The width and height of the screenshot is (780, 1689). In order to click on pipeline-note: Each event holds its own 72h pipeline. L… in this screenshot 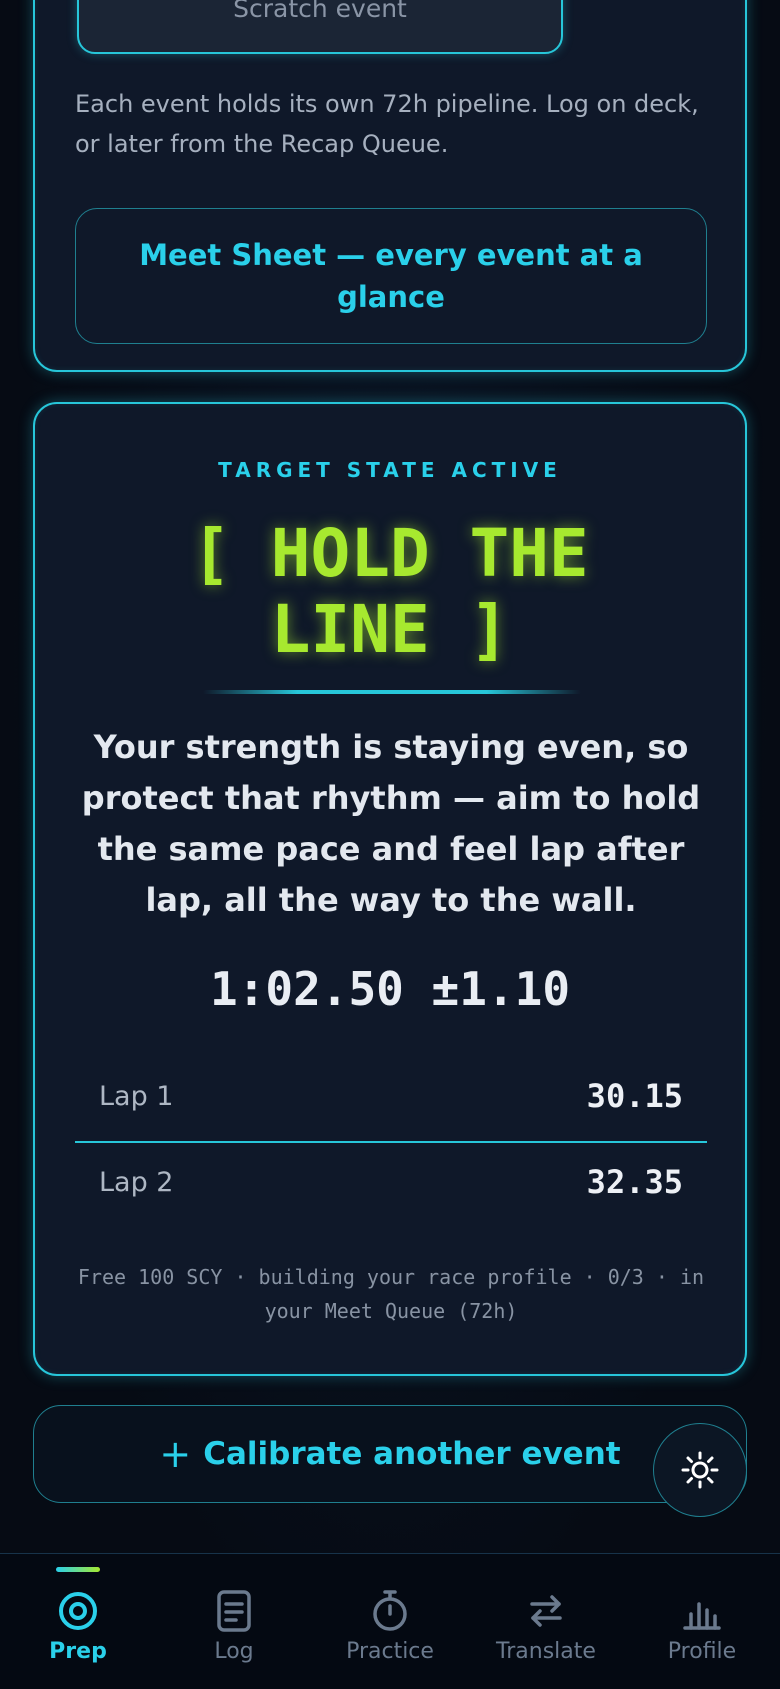, I will do `click(387, 124)`.